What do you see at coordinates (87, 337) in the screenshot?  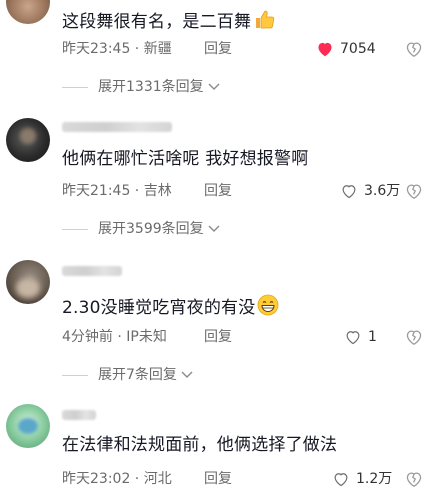 I see `comment-time: 4分钟前` at bounding box center [87, 337].